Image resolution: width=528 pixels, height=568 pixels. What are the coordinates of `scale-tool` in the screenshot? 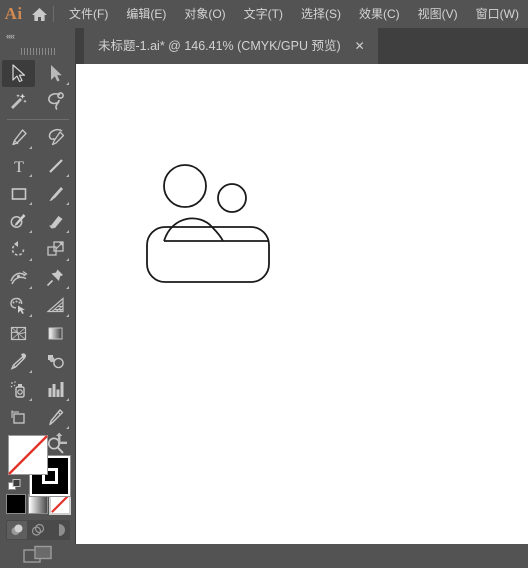 It's located at (55, 249).